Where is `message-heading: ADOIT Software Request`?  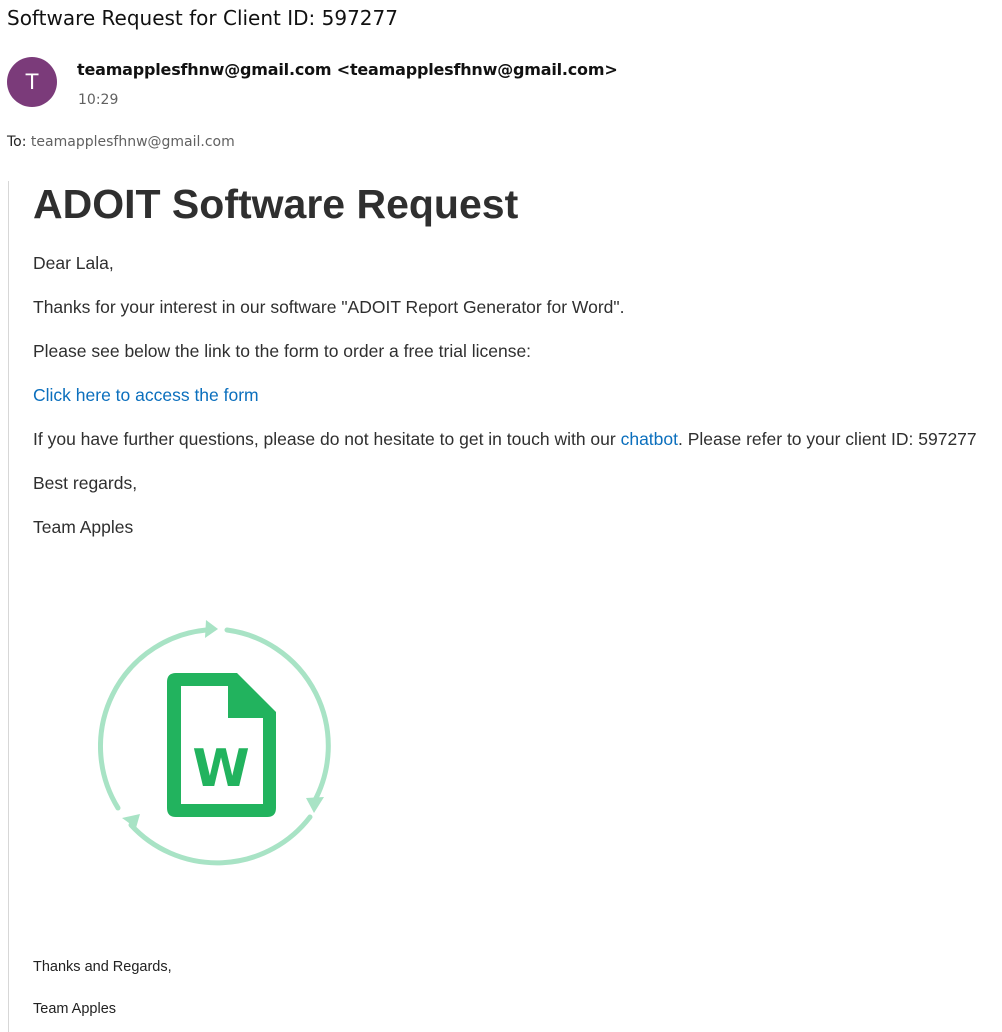
message-heading: ADOIT Software Request is located at coordinates (276, 204).